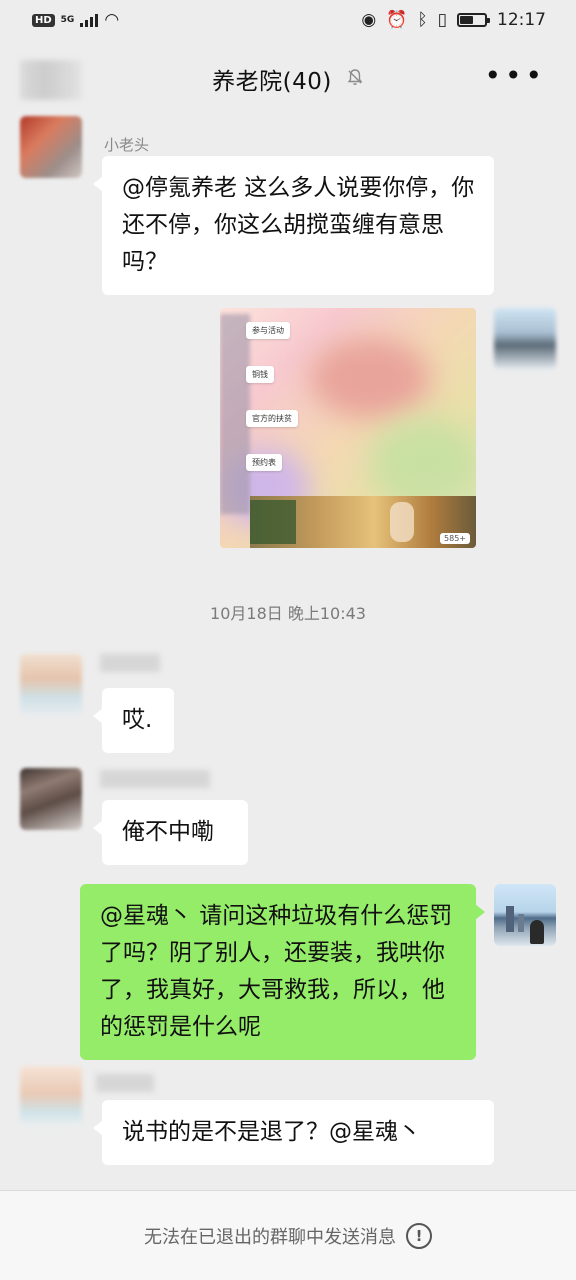  What do you see at coordinates (271, 1132) in the screenshot?
I see `message-text: 说书的是不是退了？@星魂丶` at bounding box center [271, 1132].